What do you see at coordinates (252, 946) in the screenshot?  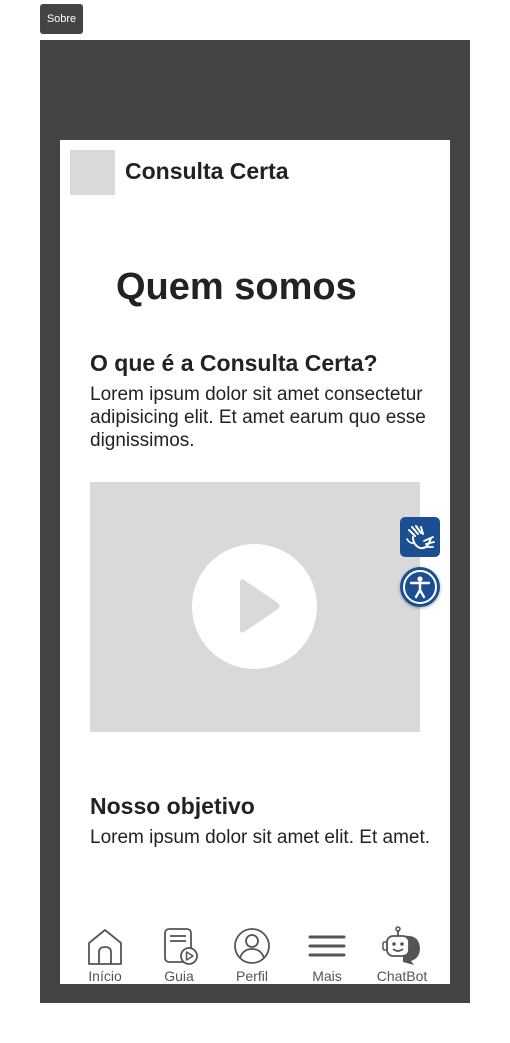 I see `profile-icon` at bounding box center [252, 946].